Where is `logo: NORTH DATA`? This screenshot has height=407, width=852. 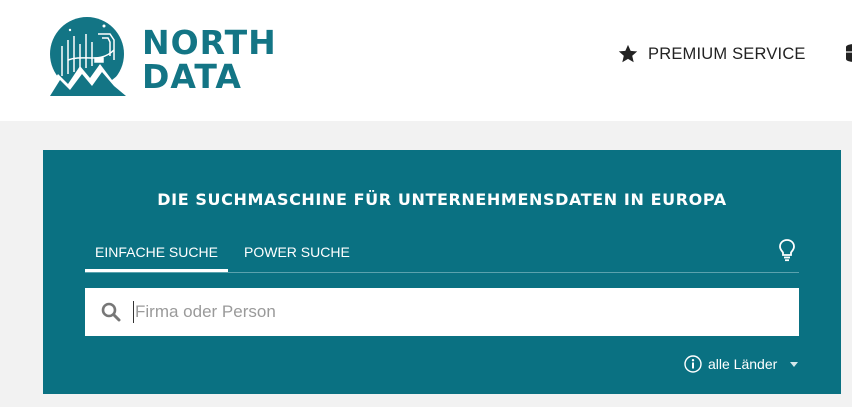 logo: NORTH DATA is located at coordinates (160, 56).